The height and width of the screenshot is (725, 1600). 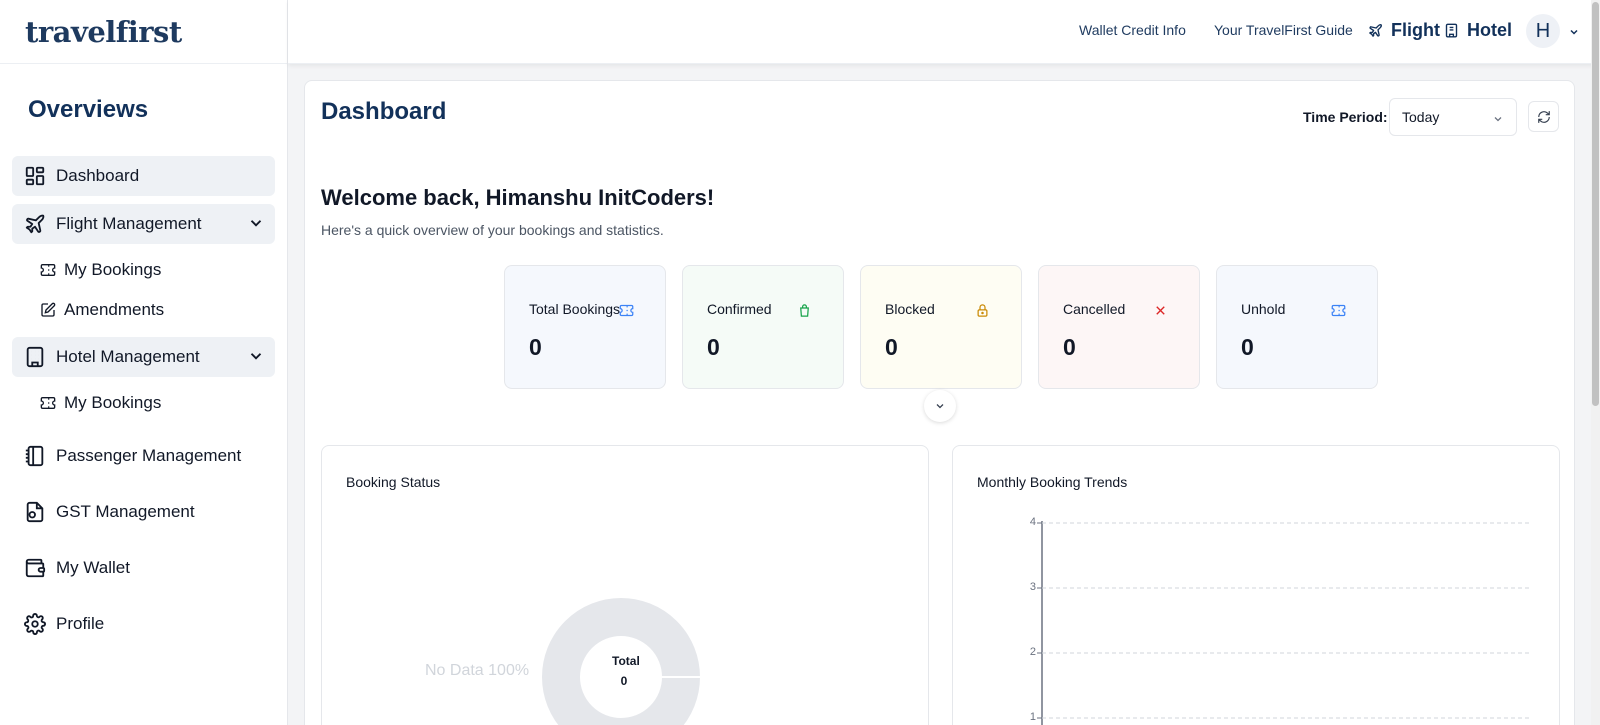 I want to click on hotel-nav-label: Hotel, so click(x=1489, y=30).